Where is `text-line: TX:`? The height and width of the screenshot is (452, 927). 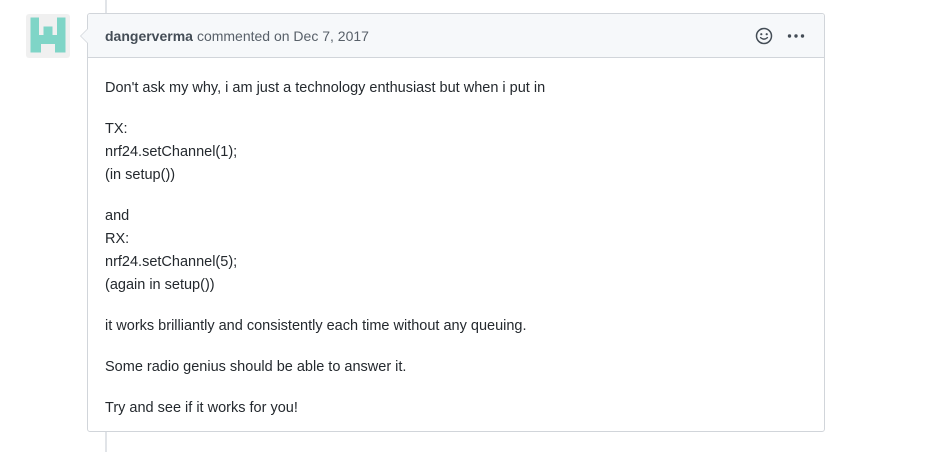 text-line: TX: is located at coordinates (116, 129).